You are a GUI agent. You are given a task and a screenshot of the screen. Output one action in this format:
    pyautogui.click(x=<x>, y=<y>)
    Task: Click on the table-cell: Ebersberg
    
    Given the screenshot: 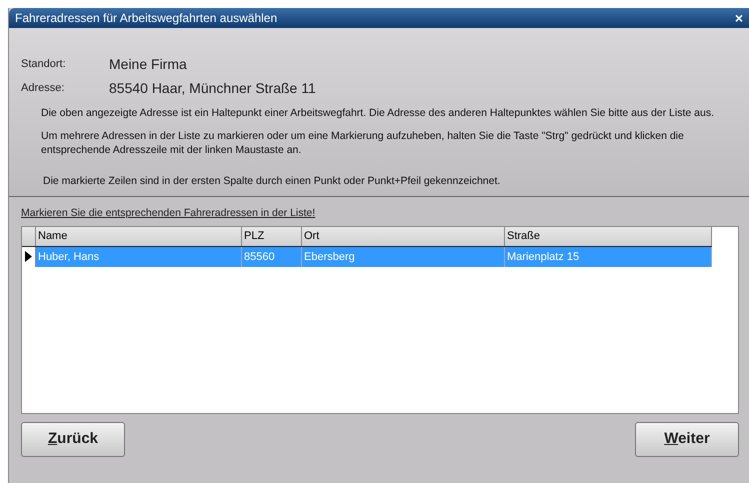 What is the action you would take?
    pyautogui.click(x=403, y=256)
    